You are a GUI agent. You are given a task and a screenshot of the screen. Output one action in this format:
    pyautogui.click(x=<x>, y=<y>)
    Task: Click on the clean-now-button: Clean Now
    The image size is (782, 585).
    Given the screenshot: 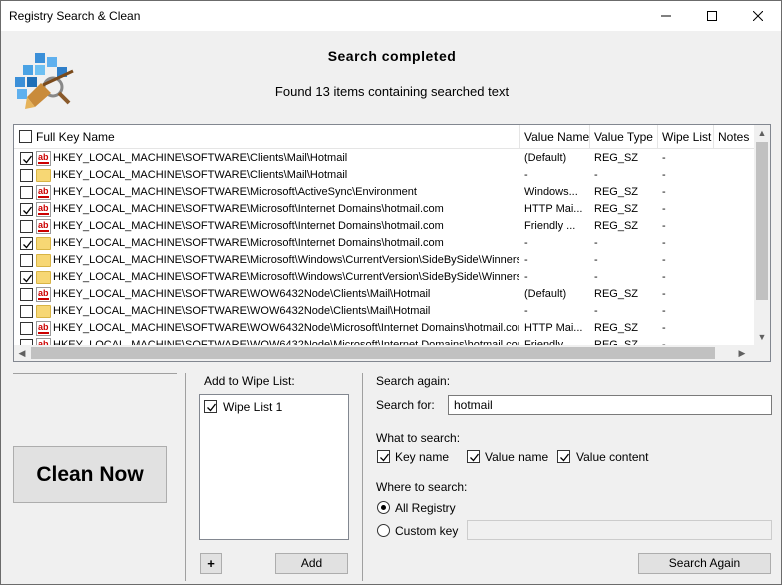 What is the action you would take?
    pyautogui.click(x=90, y=474)
    